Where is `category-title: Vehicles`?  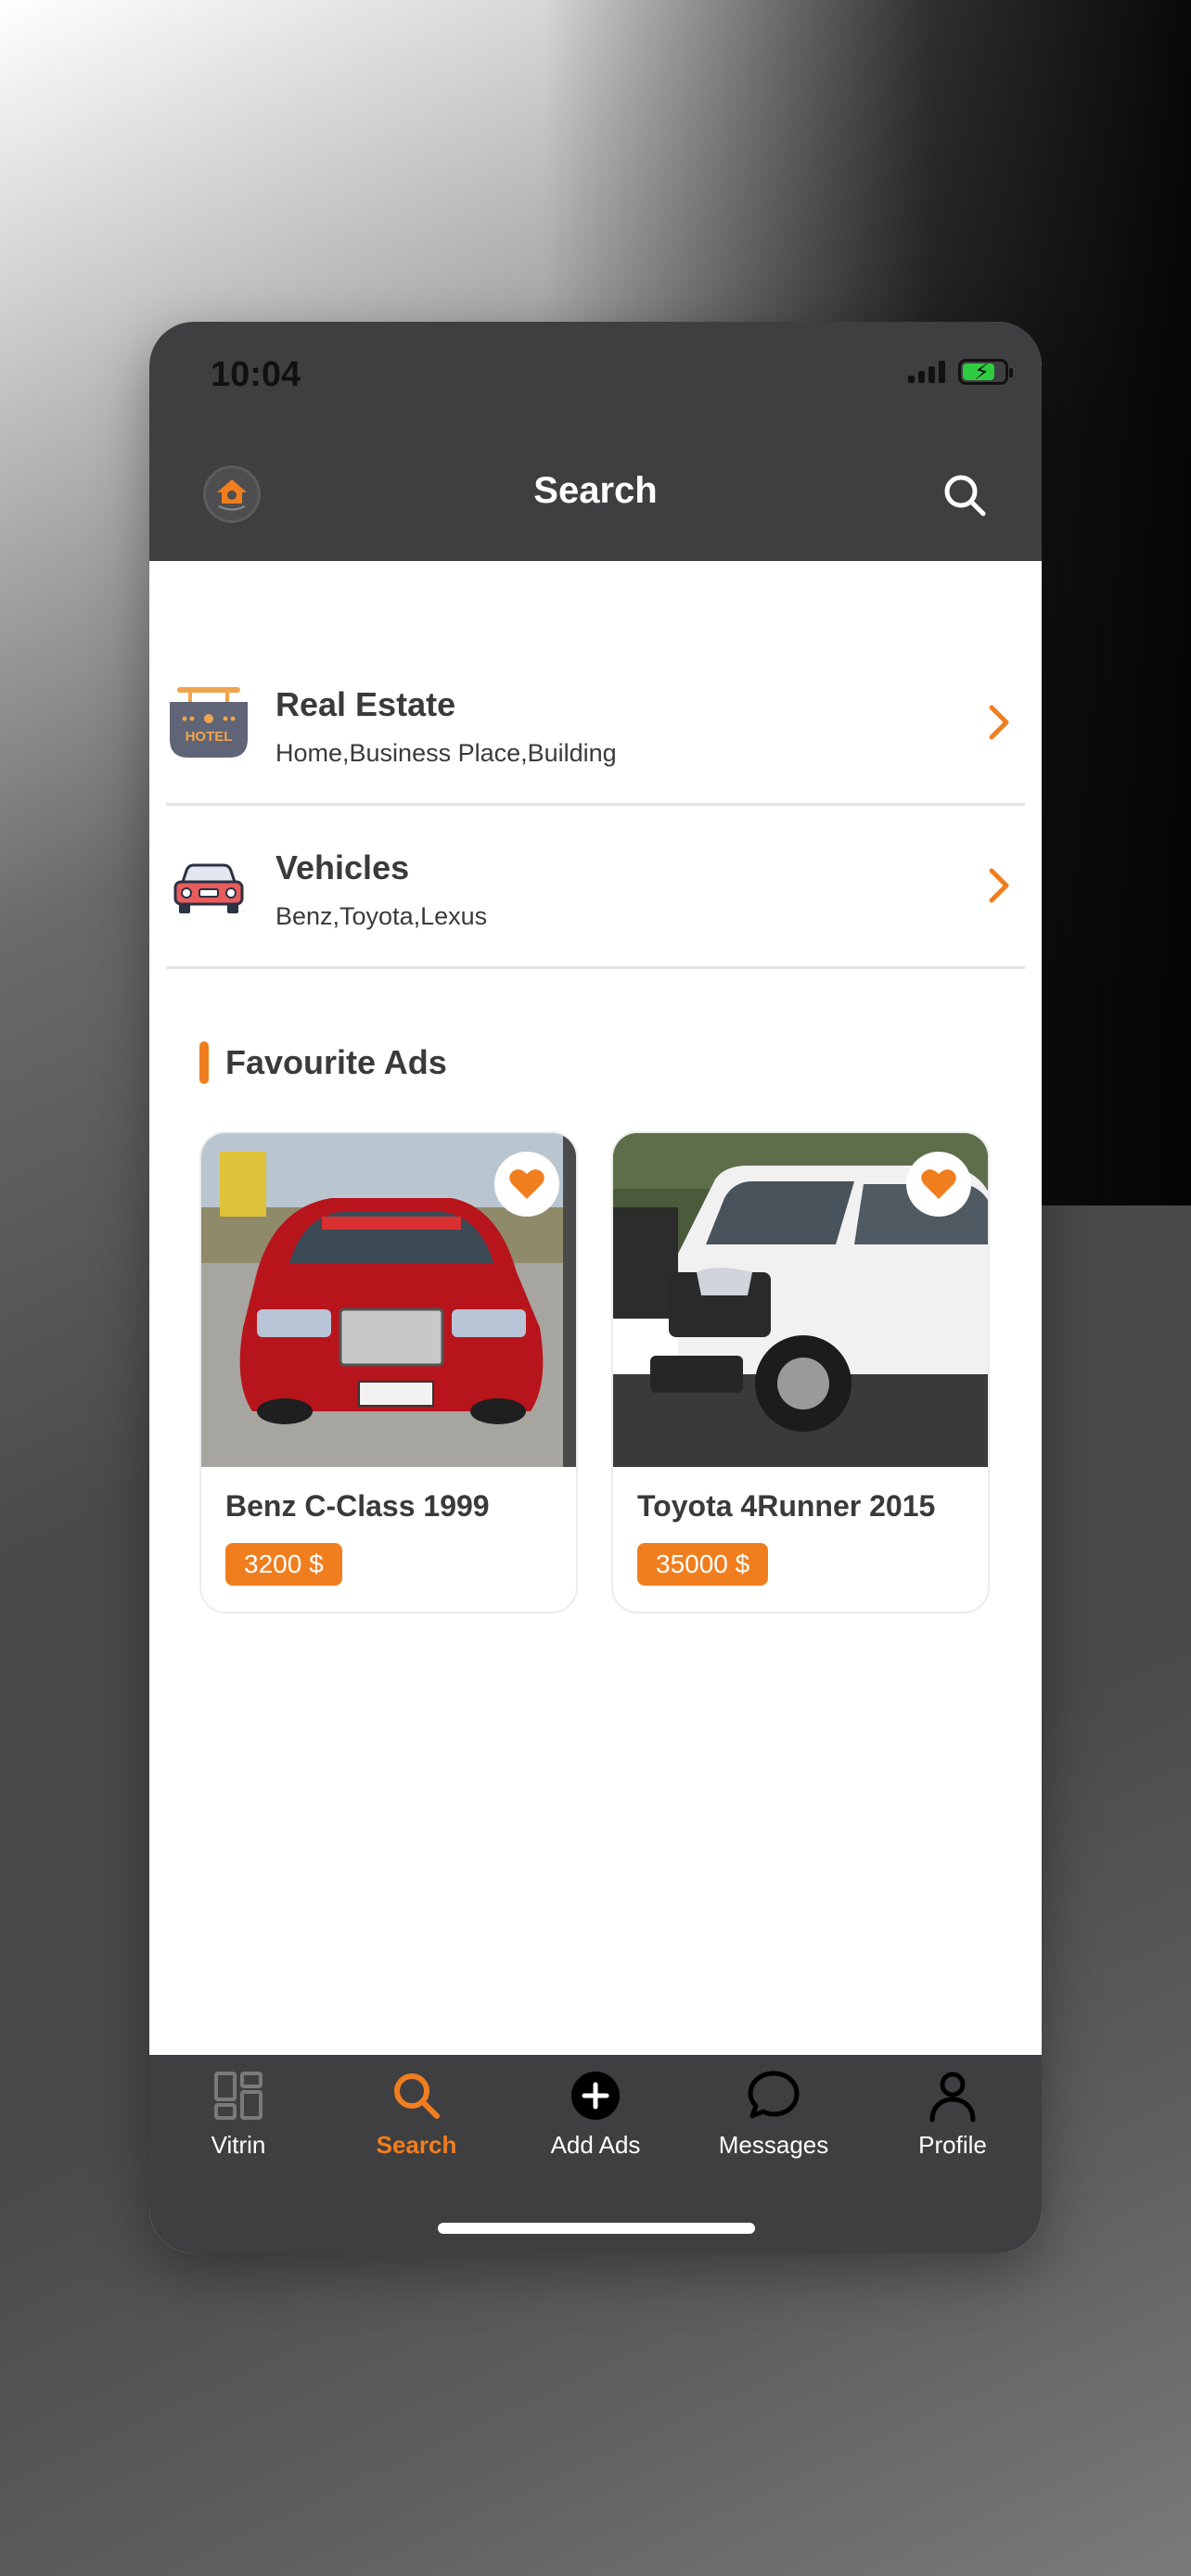
category-title: Vehicles is located at coordinates (342, 867).